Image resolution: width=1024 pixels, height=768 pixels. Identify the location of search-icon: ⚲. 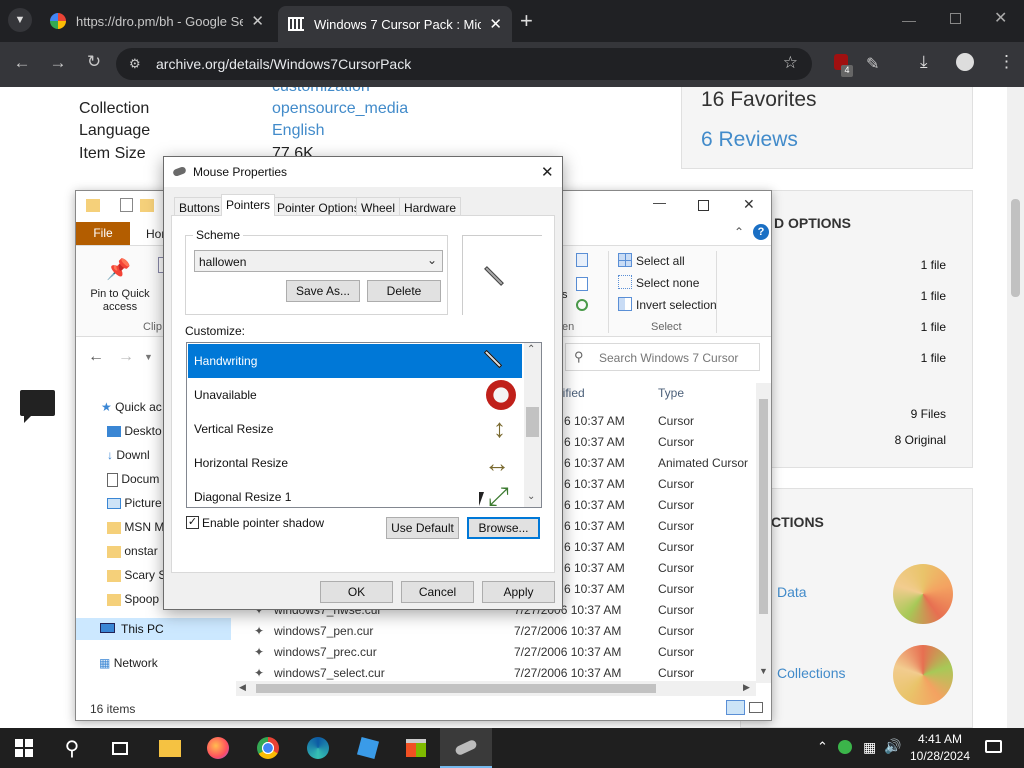
(72, 748).